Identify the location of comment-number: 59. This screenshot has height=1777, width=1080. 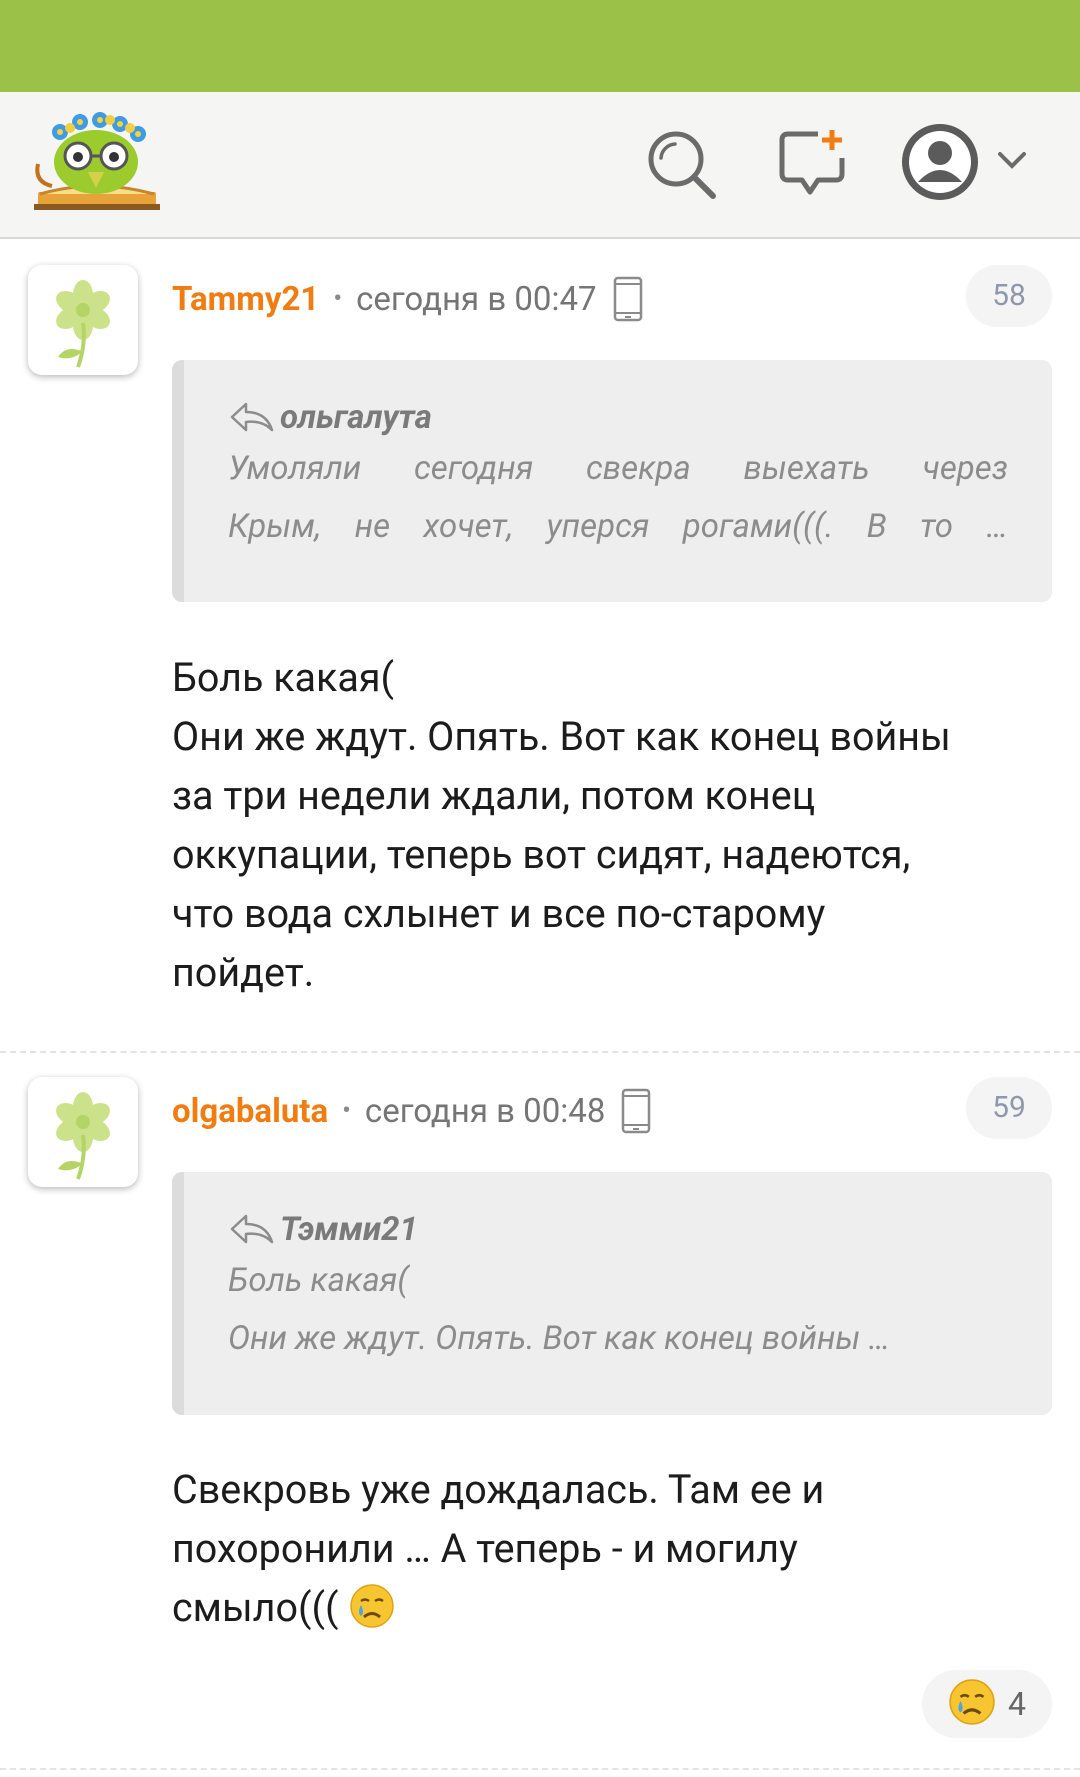
(1009, 1108).